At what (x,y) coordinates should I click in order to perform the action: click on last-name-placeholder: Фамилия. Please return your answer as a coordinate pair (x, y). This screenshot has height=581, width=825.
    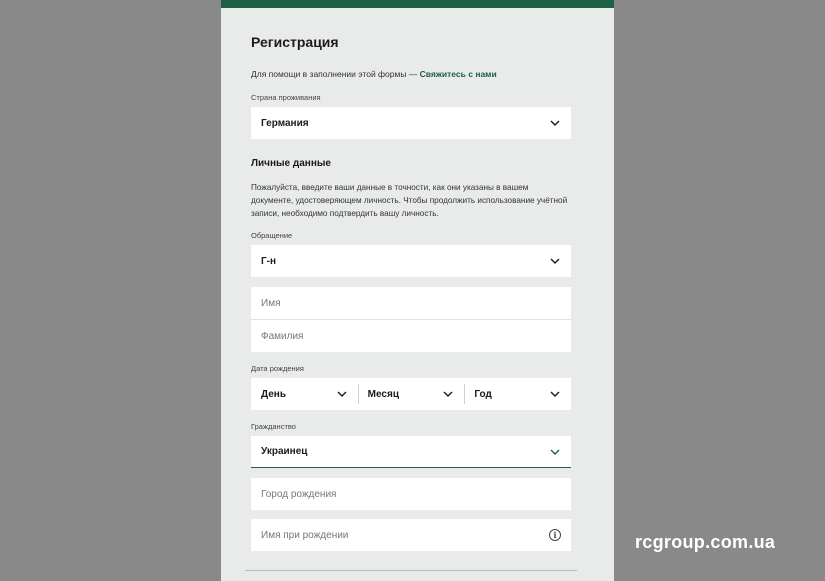
    Looking at the image, I should click on (282, 336).